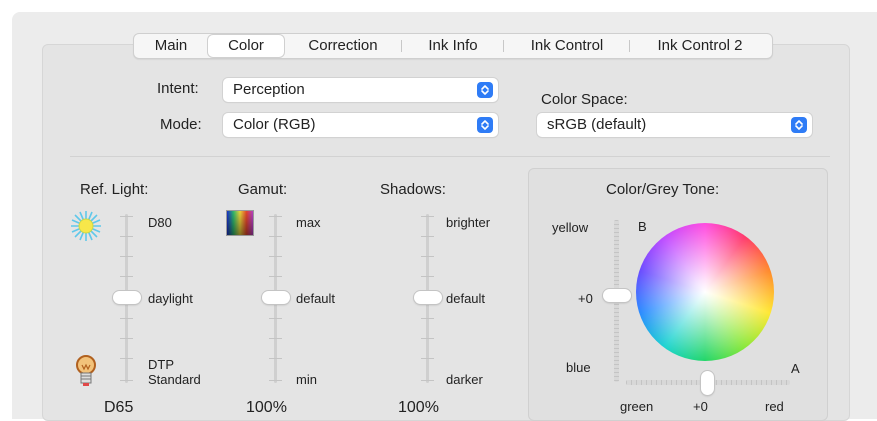 This screenshot has height=421, width=877. What do you see at coordinates (567, 46) in the screenshot?
I see `tab-ink-control: Ink Control` at bounding box center [567, 46].